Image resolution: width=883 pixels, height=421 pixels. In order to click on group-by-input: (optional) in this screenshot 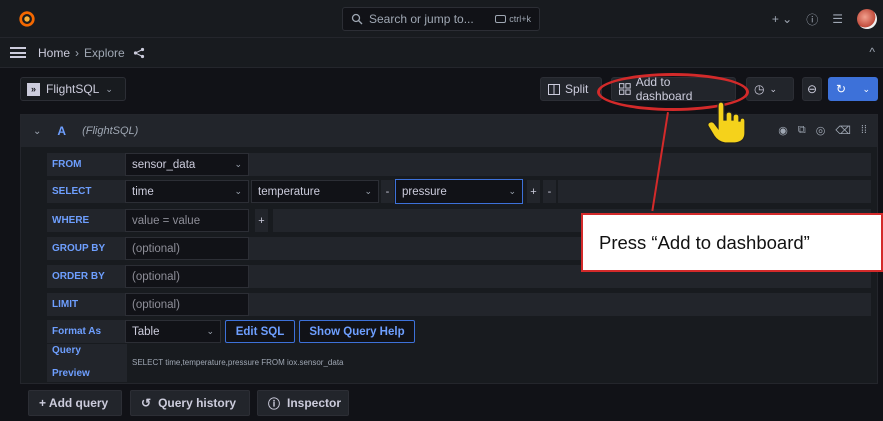, I will do `click(187, 248)`.